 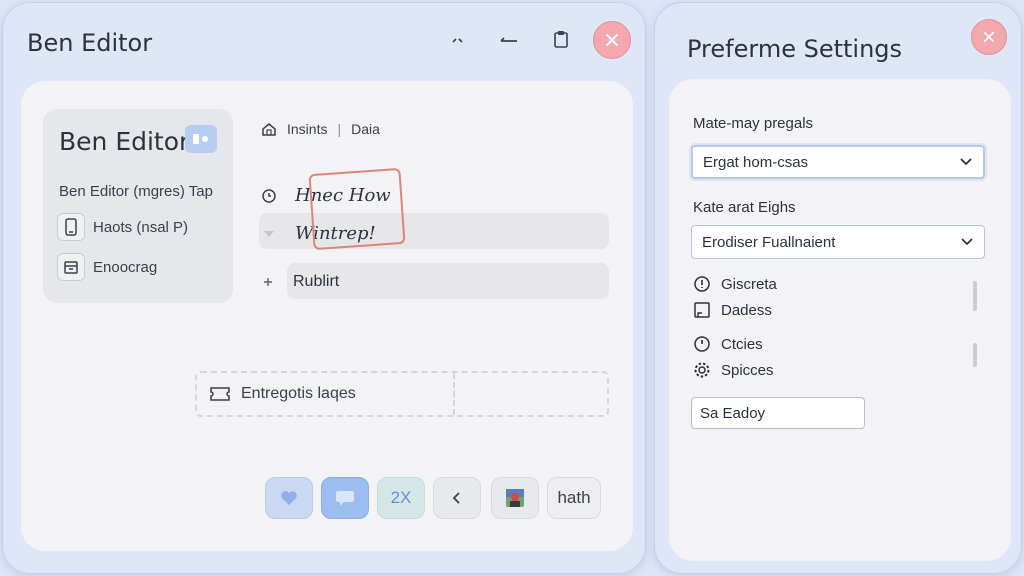 I want to click on image-icon, so click(x=515, y=498).